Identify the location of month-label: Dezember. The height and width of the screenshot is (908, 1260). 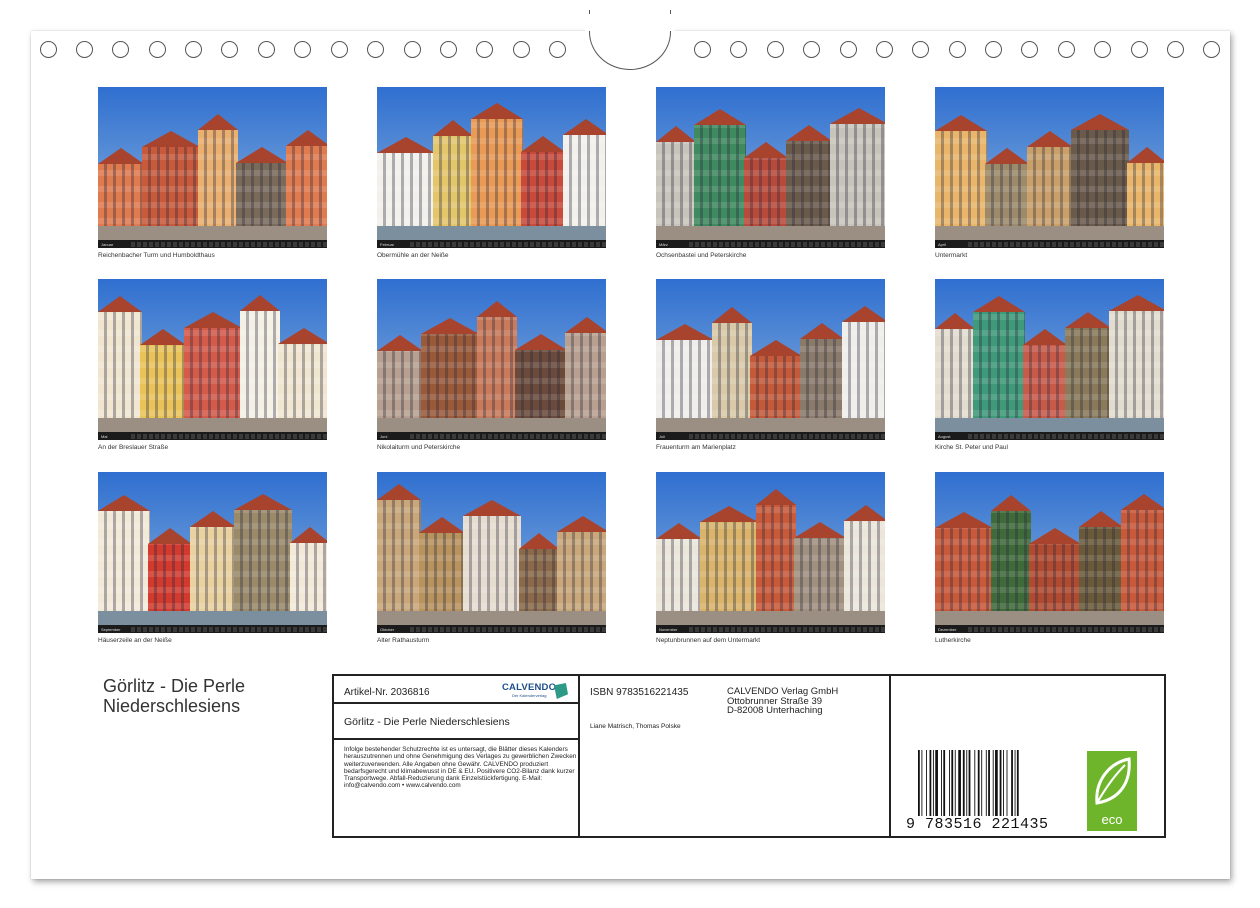
(947, 629).